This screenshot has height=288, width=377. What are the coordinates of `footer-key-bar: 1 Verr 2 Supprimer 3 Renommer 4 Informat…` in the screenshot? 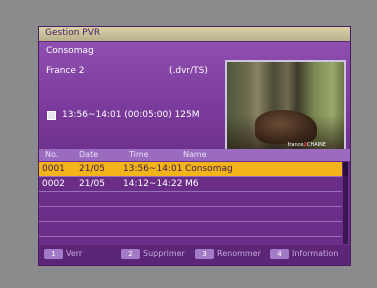 It's located at (194, 255).